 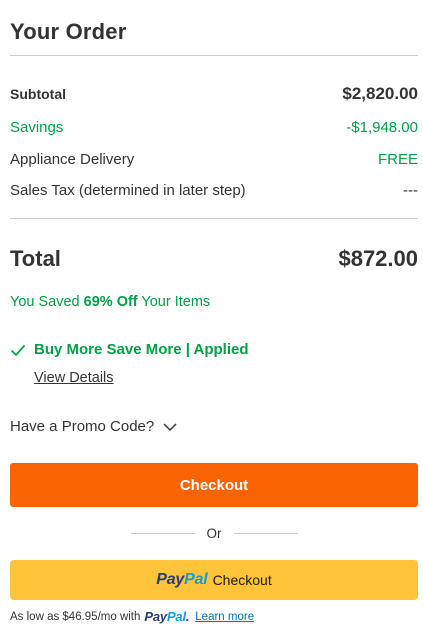 What do you see at coordinates (242, 580) in the screenshot?
I see `paypal-checkout-label: Checkout` at bounding box center [242, 580].